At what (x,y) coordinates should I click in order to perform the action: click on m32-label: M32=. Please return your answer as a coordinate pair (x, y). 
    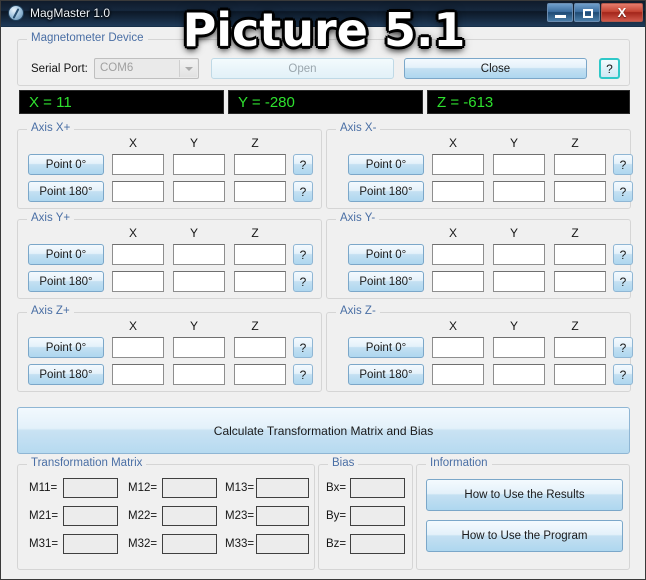
    Looking at the image, I should click on (143, 544).